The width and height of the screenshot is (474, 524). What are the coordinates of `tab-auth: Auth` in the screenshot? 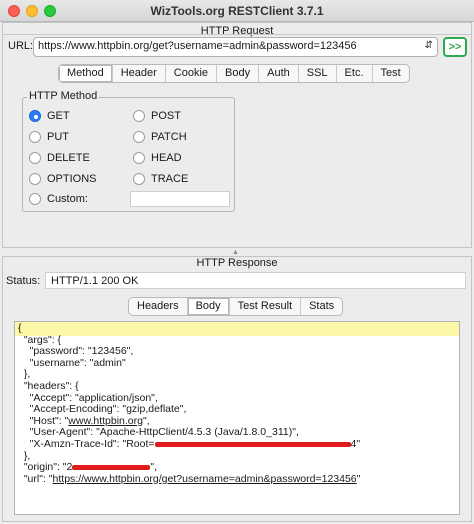 It's located at (279, 73).